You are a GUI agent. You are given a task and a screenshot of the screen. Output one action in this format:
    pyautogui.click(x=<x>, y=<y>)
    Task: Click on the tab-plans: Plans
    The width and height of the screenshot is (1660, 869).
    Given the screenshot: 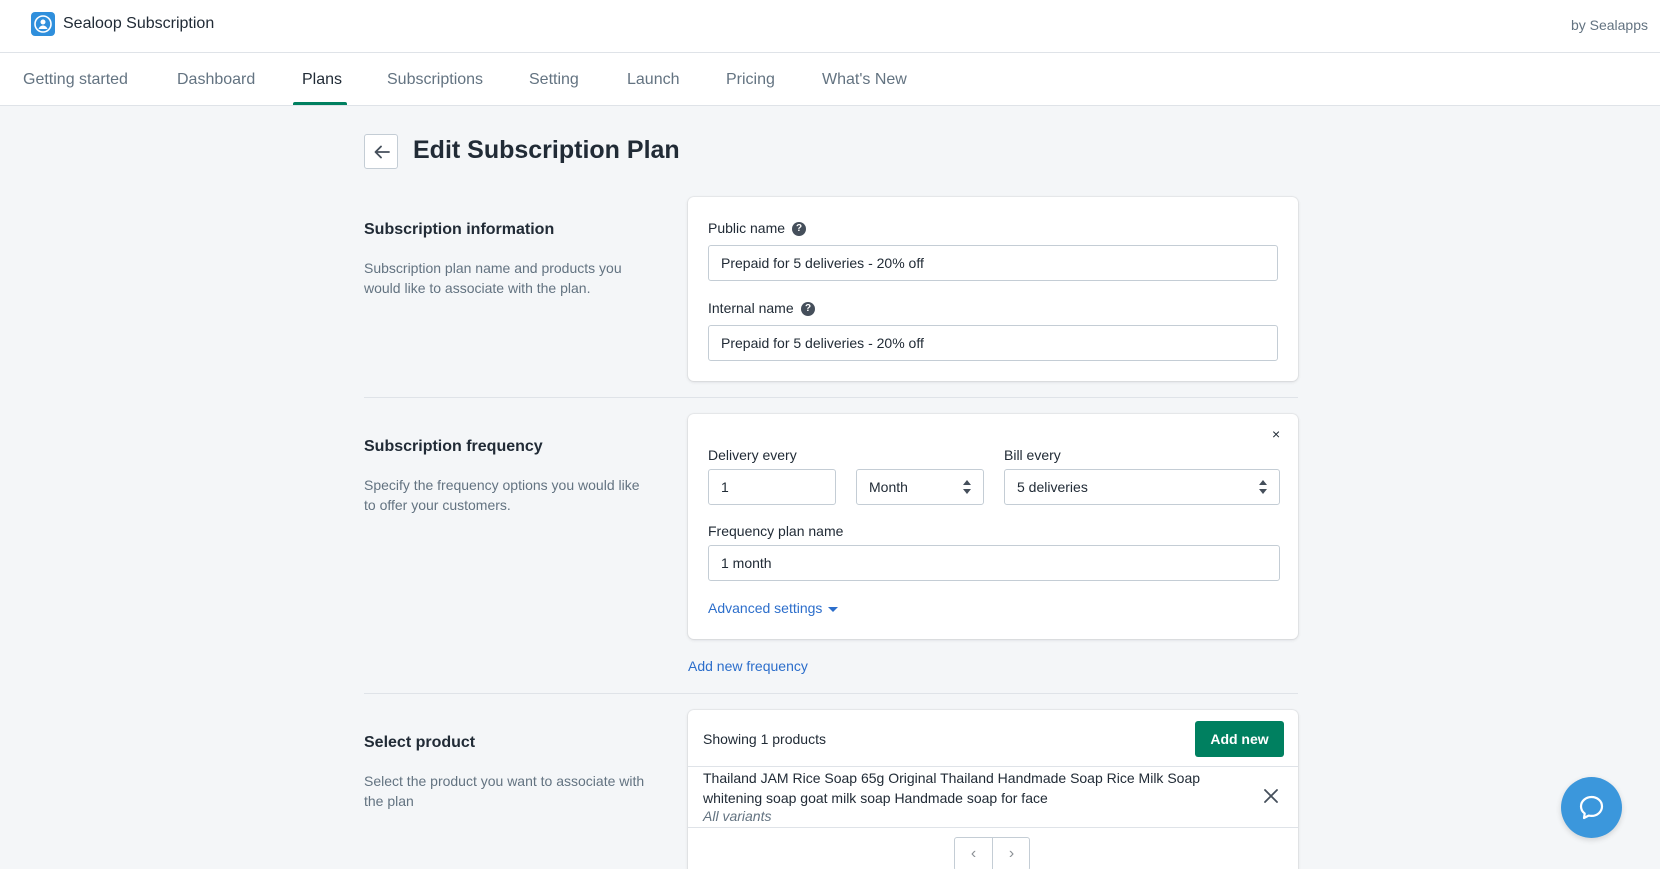 What is the action you would take?
    pyautogui.click(x=322, y=79)
    